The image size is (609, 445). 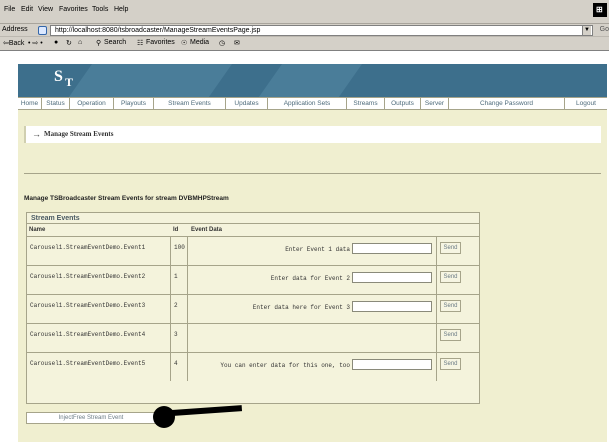 What do you see at coordinates (285, 365) in the screenshot?
I see `event-data-label: You can enter data for this one, too` at bounding box center [285, 365].